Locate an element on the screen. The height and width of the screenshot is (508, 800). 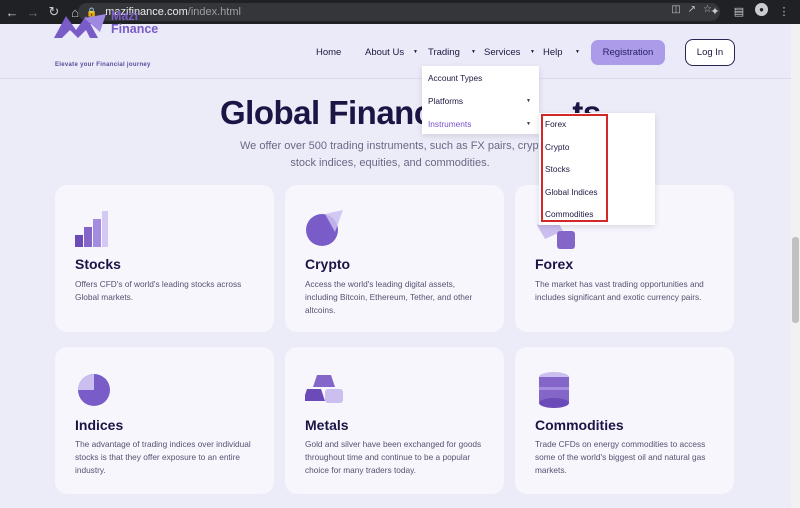
nav-home: Home is located at coordinates (328, 52).